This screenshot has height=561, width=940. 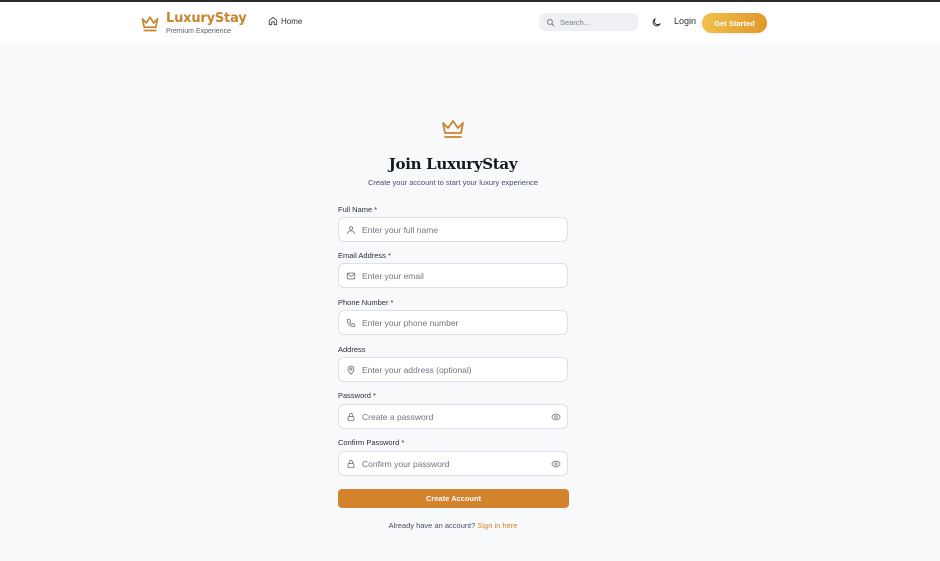 I want to click on confirm-password-input, so click(x=452, y=463).